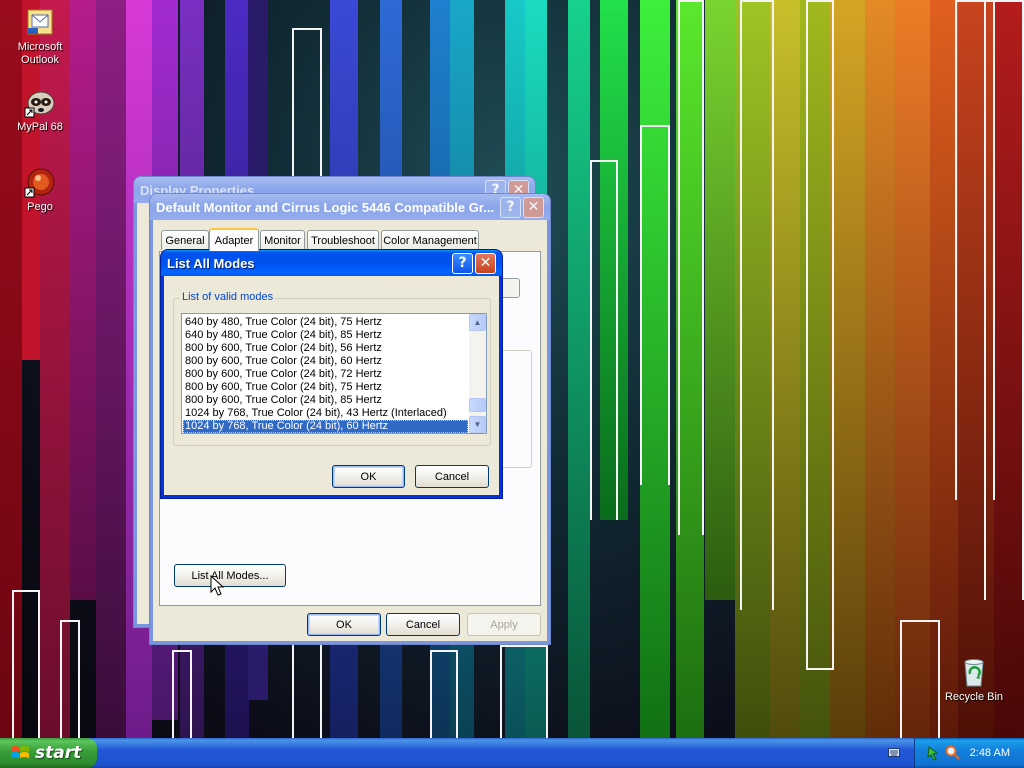 This screenshot has height=768, width=1024. Describe the element at coordinates (990, 753) in the screenshot. I see `clock: 2:48 AM` at that location.